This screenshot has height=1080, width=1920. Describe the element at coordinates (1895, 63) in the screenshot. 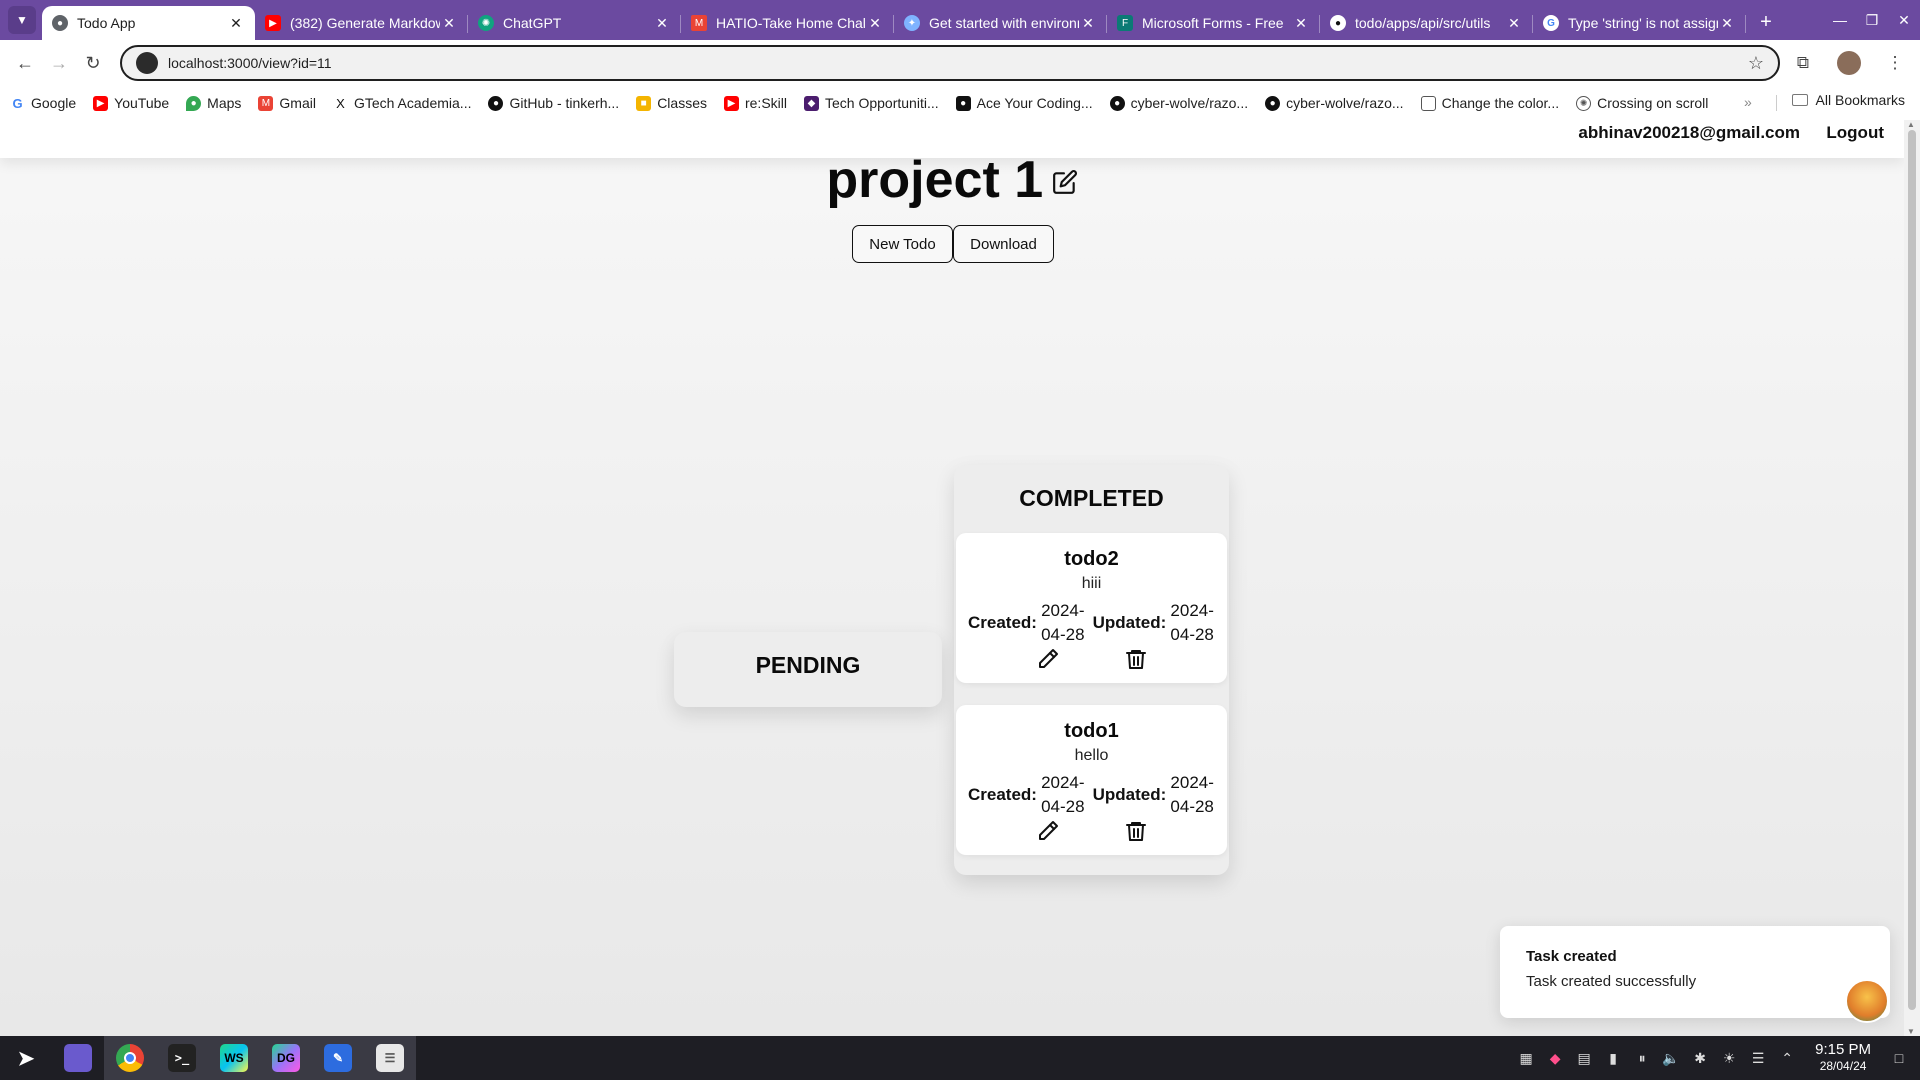

I see `more-menu-icon: ⋮` at that location.